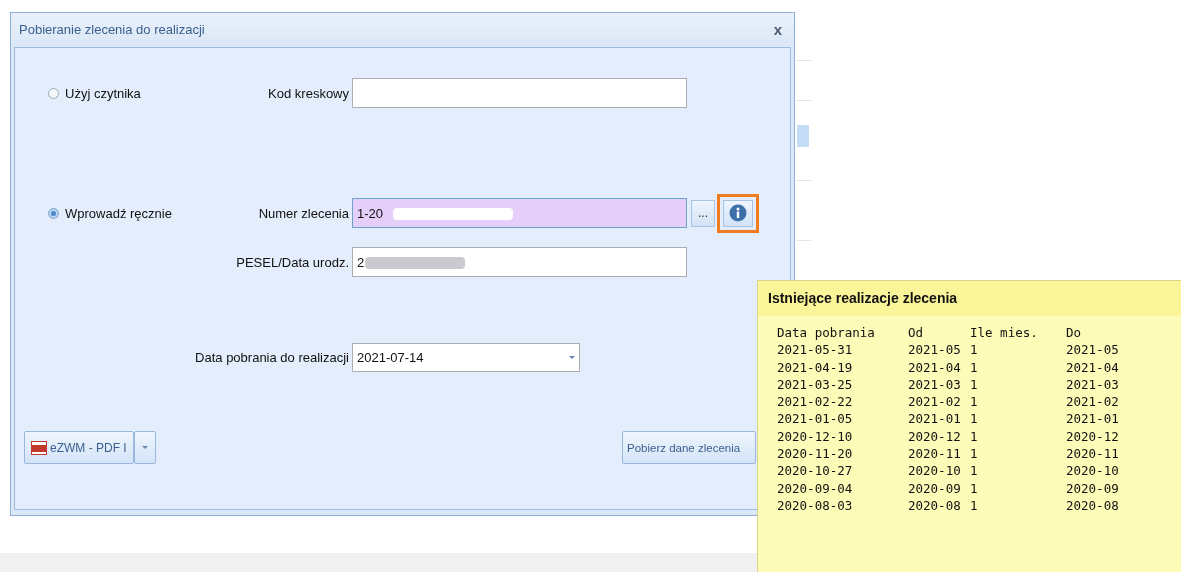 This screenshot has width=1181, height=572. Describe the element at coordinates (815, 350) in the screenshot. I see `table-cell-text: 2021-05-31` at that location.